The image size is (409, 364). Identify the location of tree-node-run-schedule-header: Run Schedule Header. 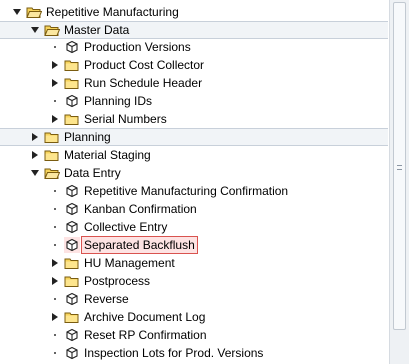
(194, 83).